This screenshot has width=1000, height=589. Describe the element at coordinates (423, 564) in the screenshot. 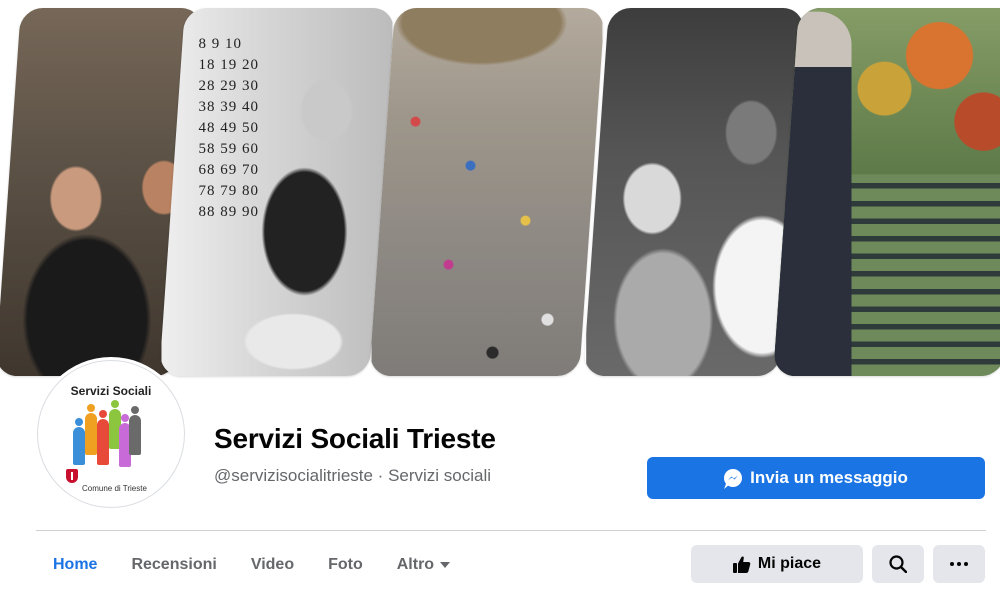

I see `tab-more: Altro` at that location.